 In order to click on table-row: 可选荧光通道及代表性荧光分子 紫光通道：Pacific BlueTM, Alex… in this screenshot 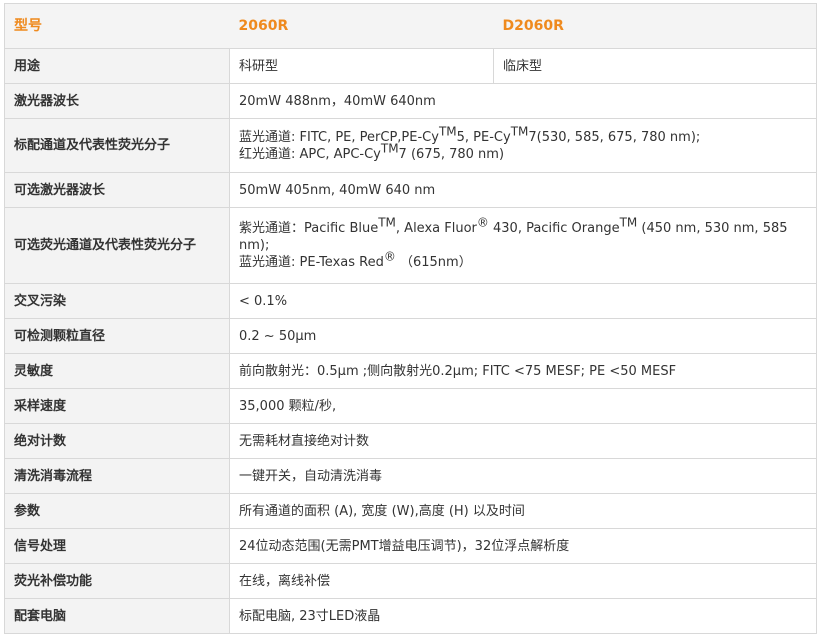, I will do `click(410, 245)`.